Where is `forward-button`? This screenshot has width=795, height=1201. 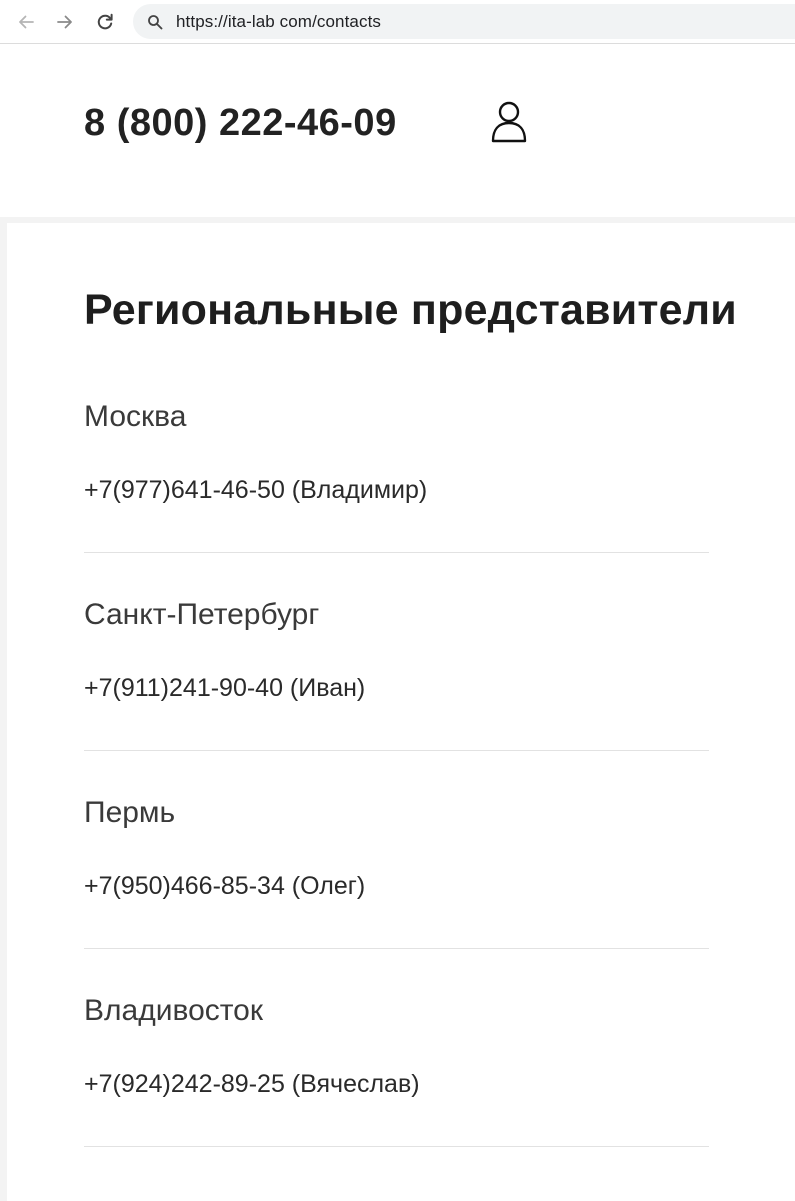 forward-button is located at coordinates (65, 22).